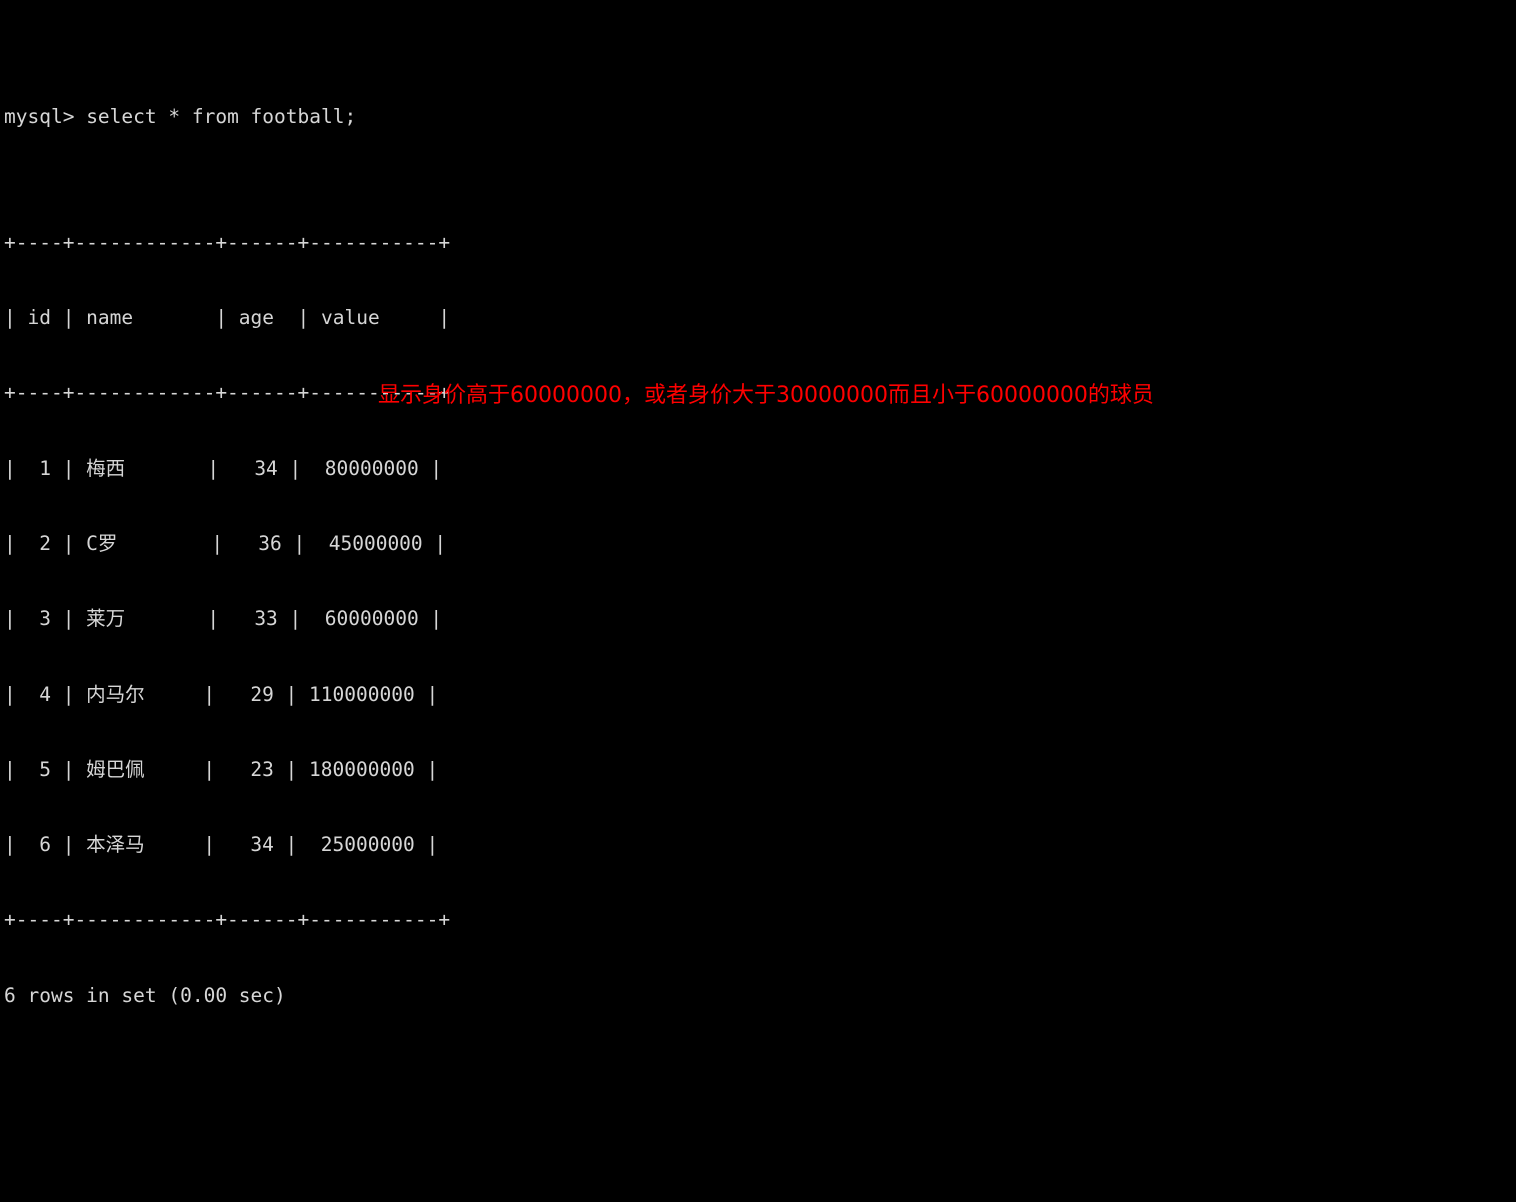 The width and height of the screenshot is (1516, 1202). Describe the element at coordinates (760, 116) in the screenshot. I see `command-line-1: mysql> select * from football;` at that location.